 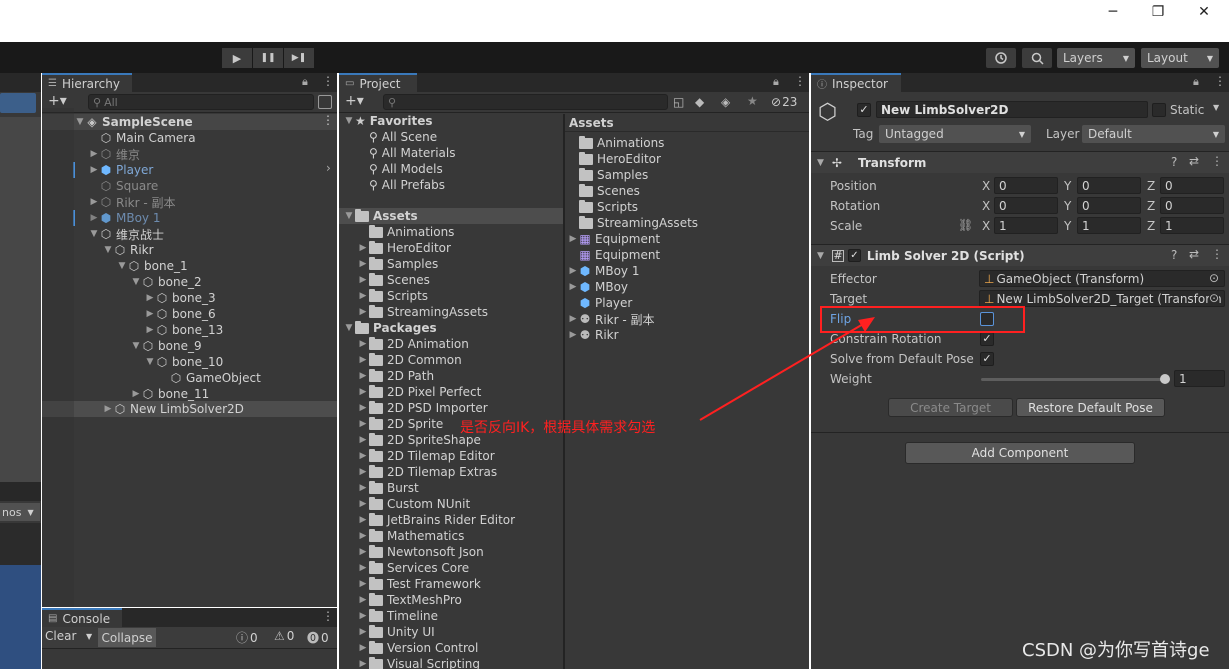 What do you see at coordinates (632, 223) in the screenshot?
I see `asset-item: StreamingAssets` at bounding box center [632, 223].